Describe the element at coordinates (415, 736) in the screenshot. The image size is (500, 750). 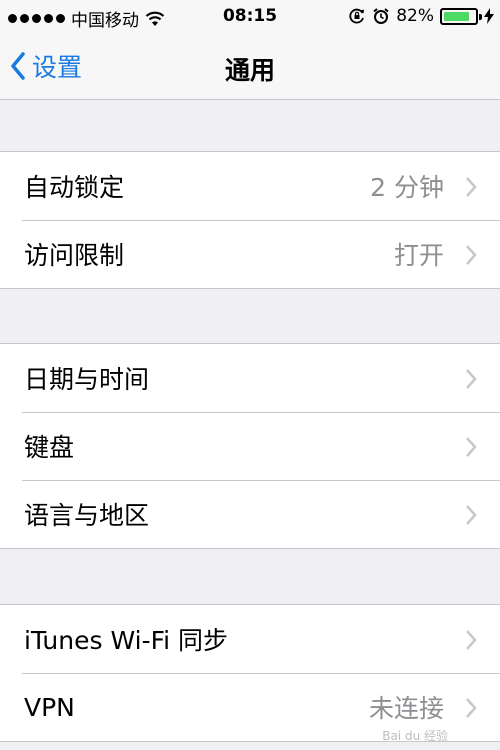
I see `watermark: Bai du 经验` at that location.